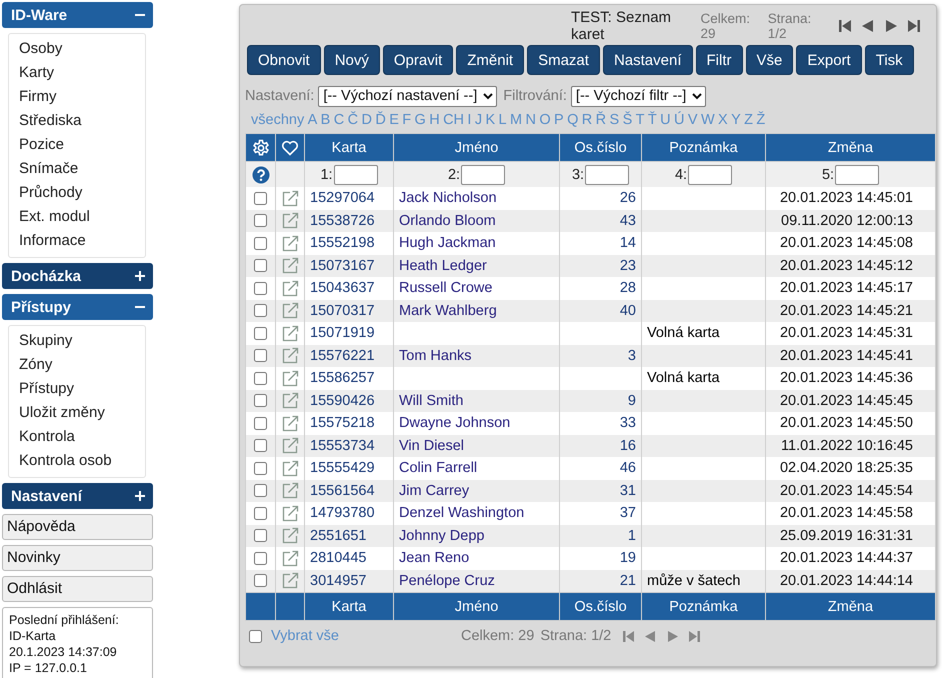 The image size is (942, 678). What do you see at coordinates (349, 491) in the screenshot?
I see `card-number-link: 15561564` at bounding box center [349, 491].